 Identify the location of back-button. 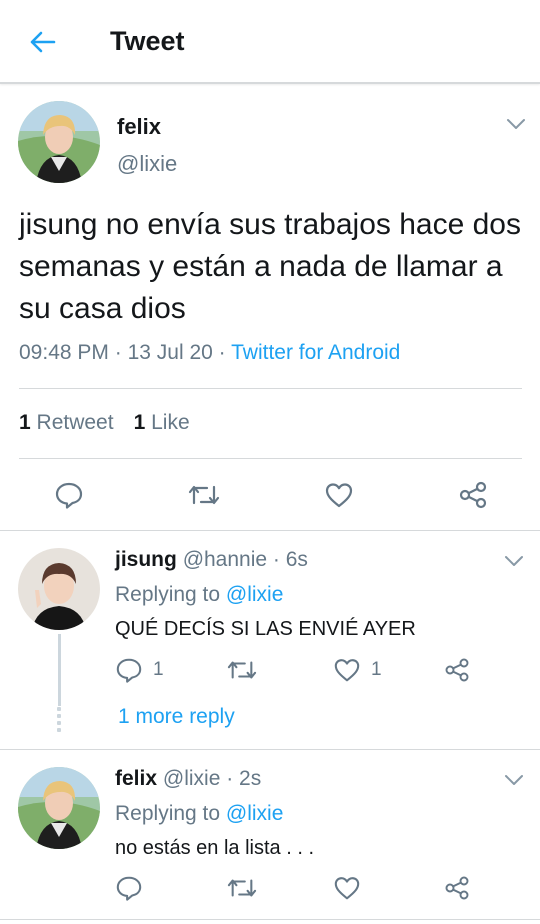
(42, 42).